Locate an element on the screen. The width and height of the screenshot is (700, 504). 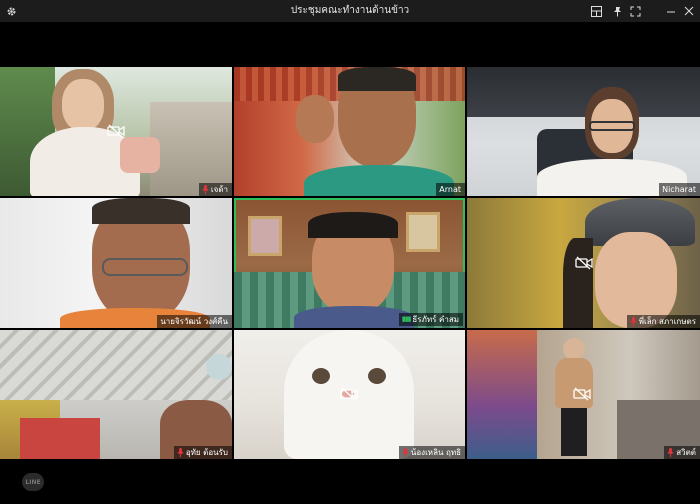
participant-name-tag: อุทัย ต้อนรับ is located at coordinates (202, 452).